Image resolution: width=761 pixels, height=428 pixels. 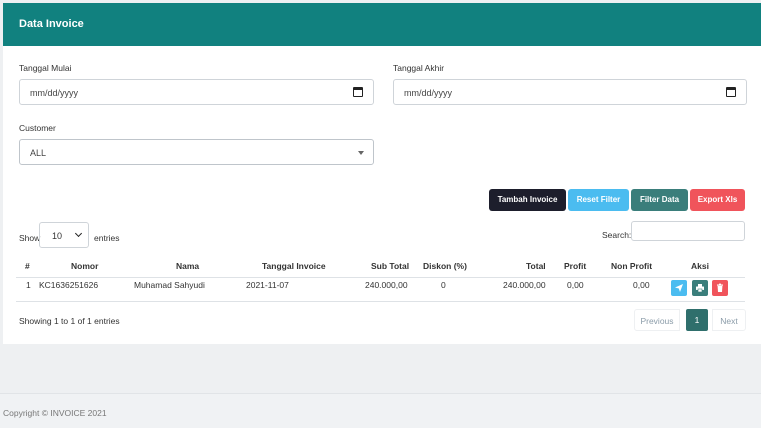 I want to click on previous-page-button: Previous, so click(x=657, y=320).